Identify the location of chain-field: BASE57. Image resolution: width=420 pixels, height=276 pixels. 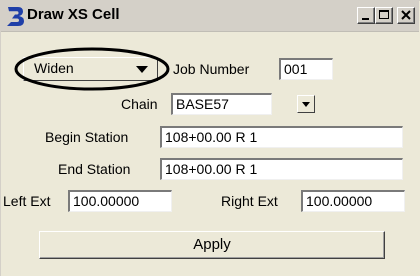
(221, 104).